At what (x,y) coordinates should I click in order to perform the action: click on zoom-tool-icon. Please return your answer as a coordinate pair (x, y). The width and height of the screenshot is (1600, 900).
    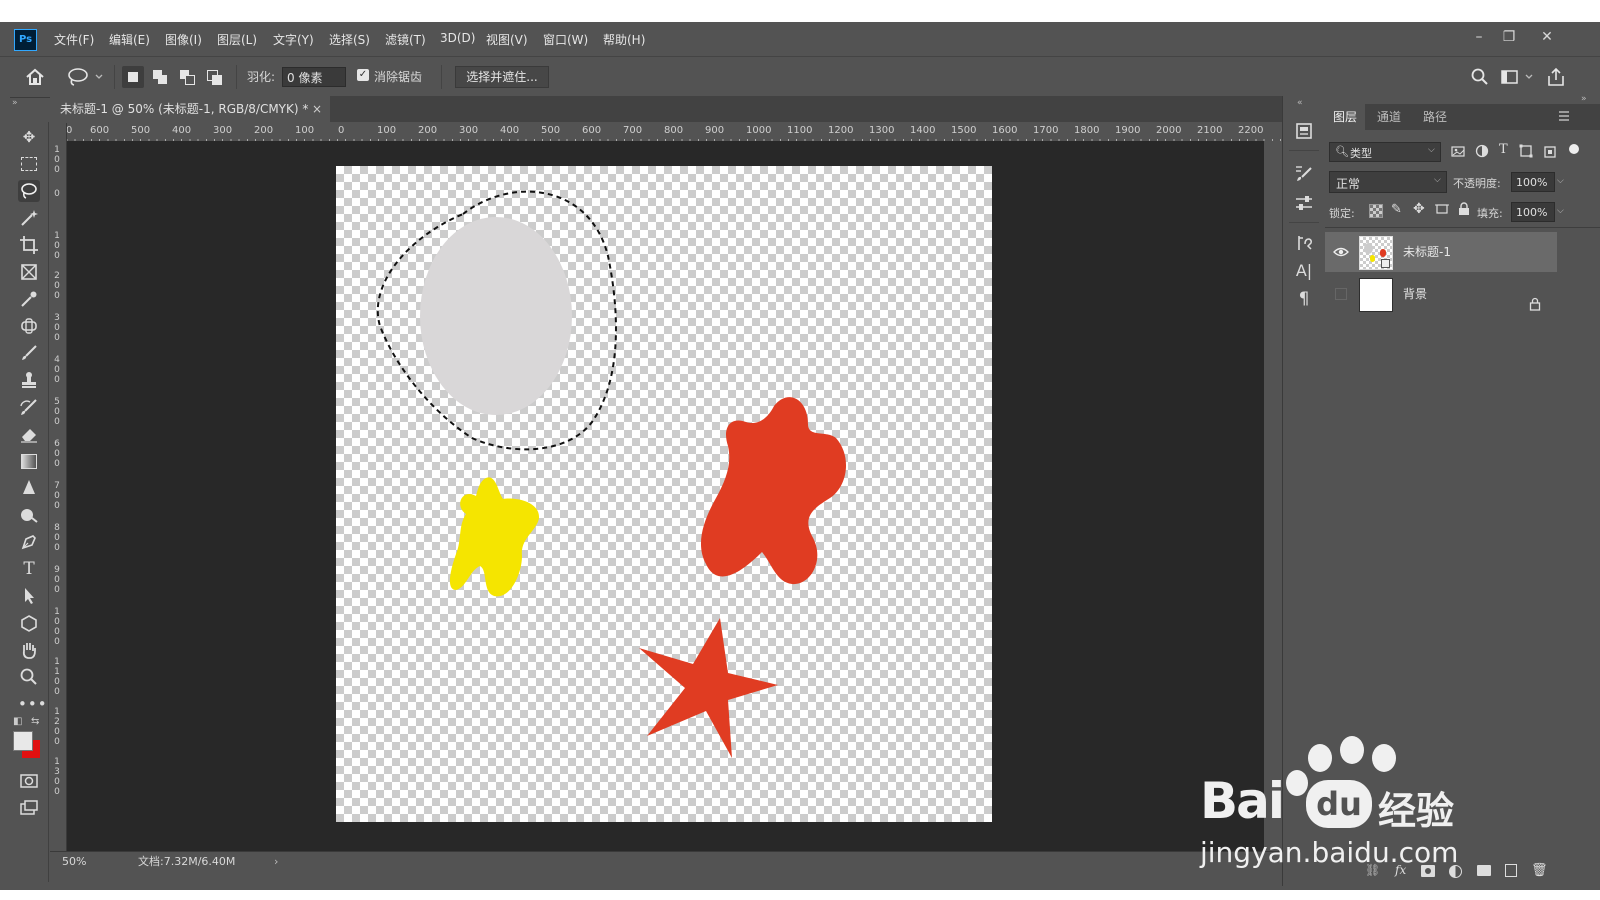
    Looking at the image, I should click on (29, 677).